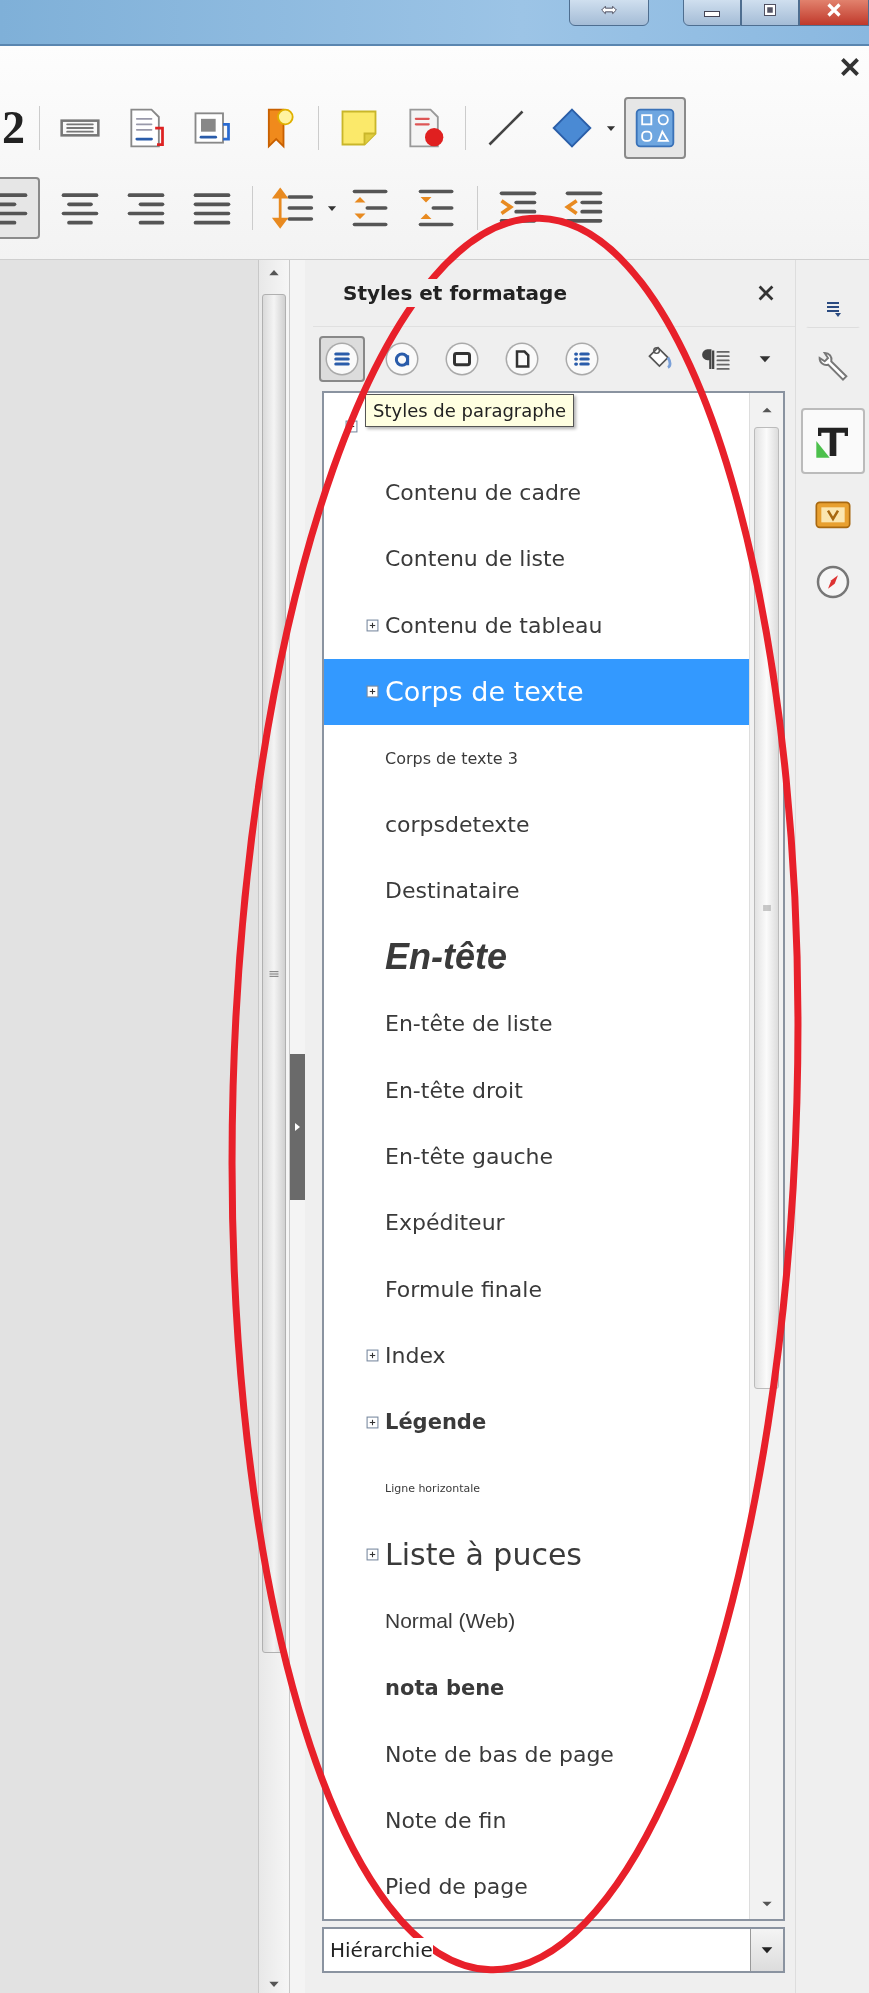  Describe the element at coordinates (536, 1754) in the screenshot. I see `style-item: Note de bas de page` at that location.